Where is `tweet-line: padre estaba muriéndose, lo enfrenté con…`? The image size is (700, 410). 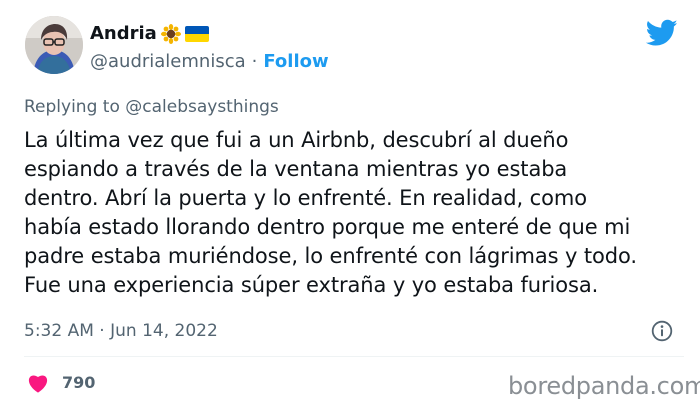
tweet-line: padre estaba muriéndose, lo enfrenté con… is located at coordinates (330, 256).